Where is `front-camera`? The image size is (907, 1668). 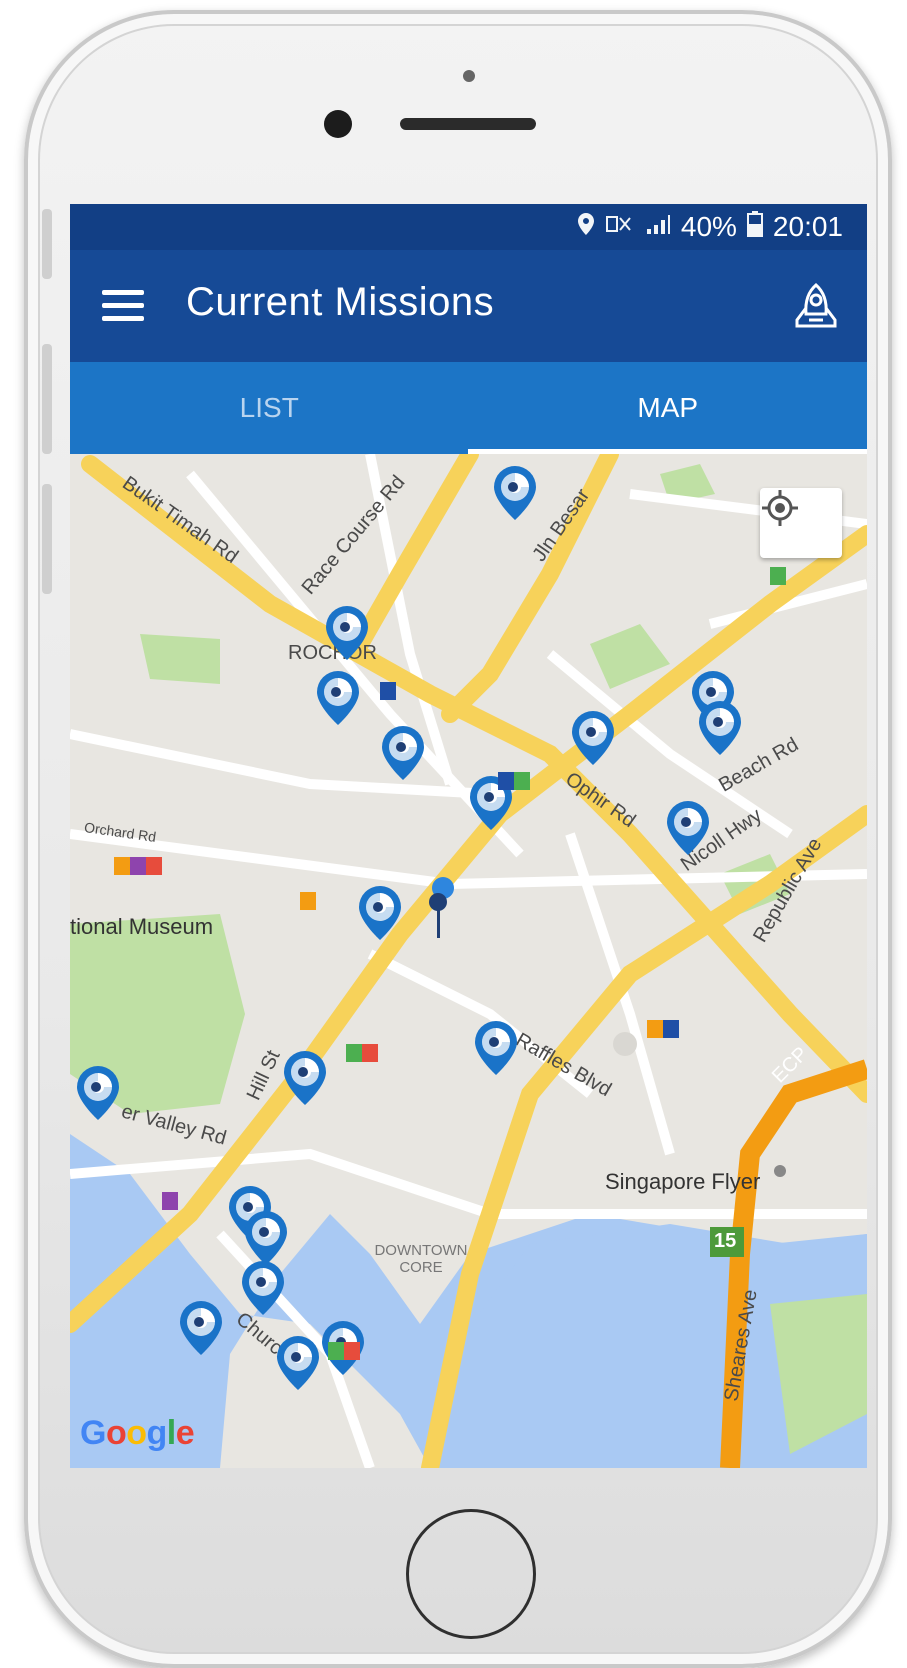
front-camera is located at coordinates (338, 124).